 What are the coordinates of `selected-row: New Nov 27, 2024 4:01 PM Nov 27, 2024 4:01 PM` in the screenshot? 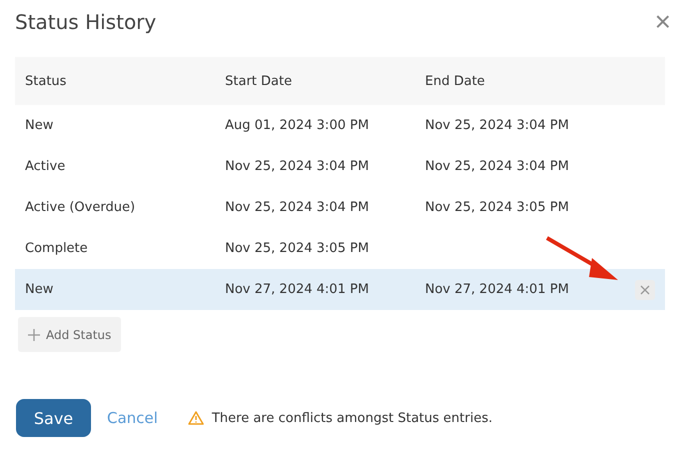 It's located at (340, 289).